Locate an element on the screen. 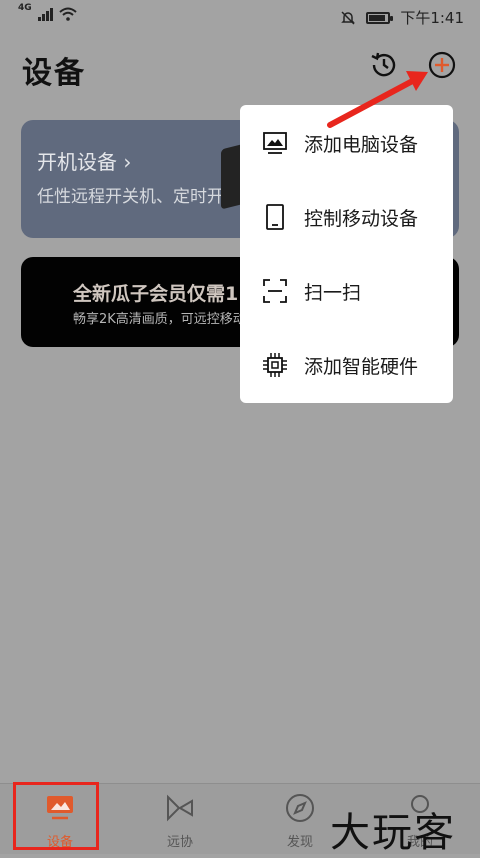 Image resolution: width=480 pixels, height=858 pixels. remote-assist-icon is located at coordinates (180, 808).